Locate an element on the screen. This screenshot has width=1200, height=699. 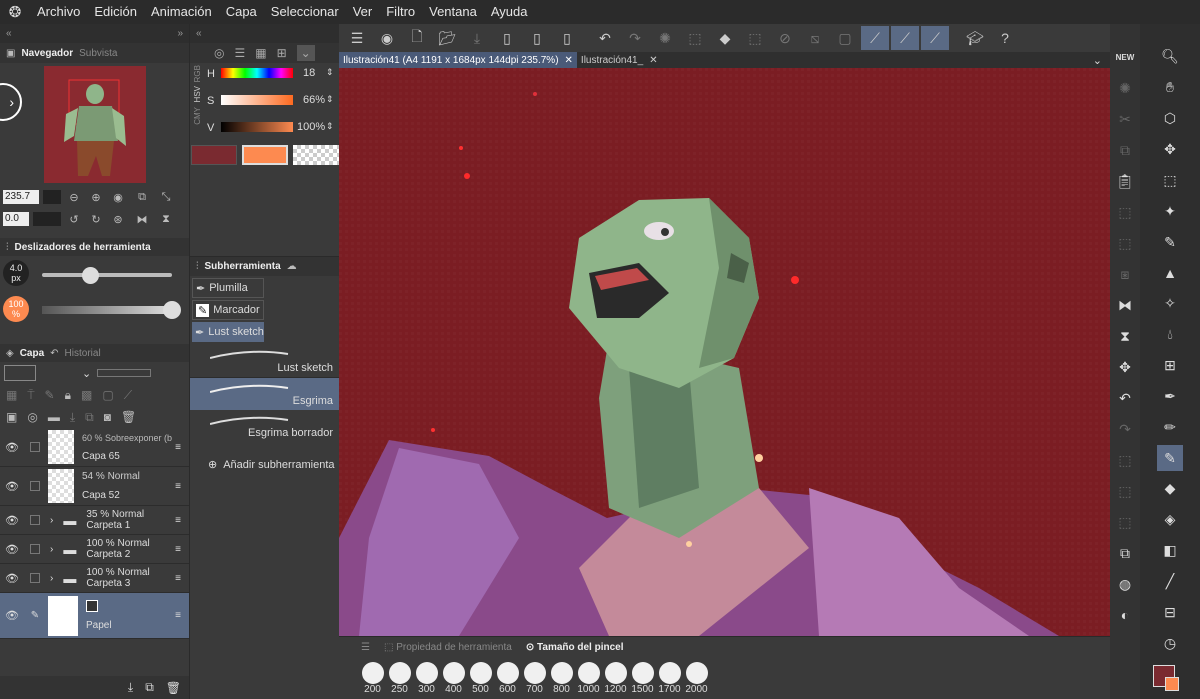
new-file-icon: 🗋 is located at coordinates (417, 38).